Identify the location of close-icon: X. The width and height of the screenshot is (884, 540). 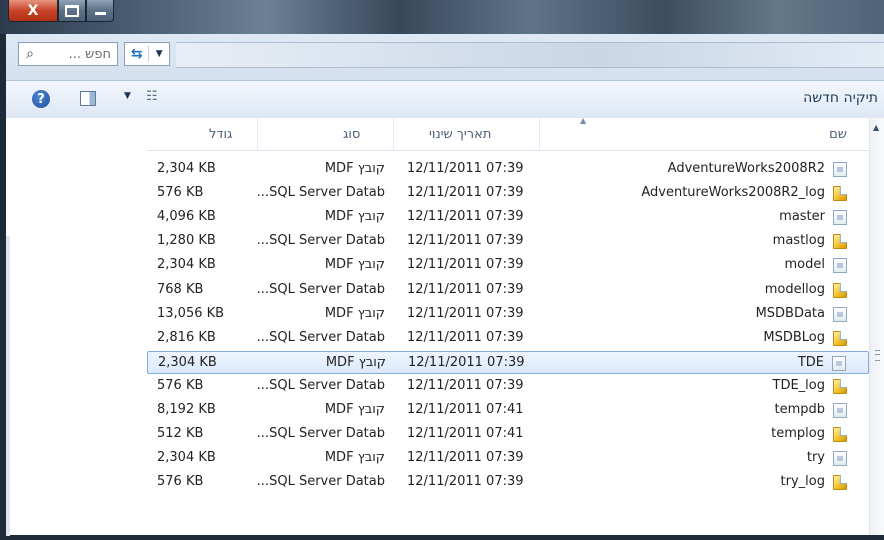
(33, 10).